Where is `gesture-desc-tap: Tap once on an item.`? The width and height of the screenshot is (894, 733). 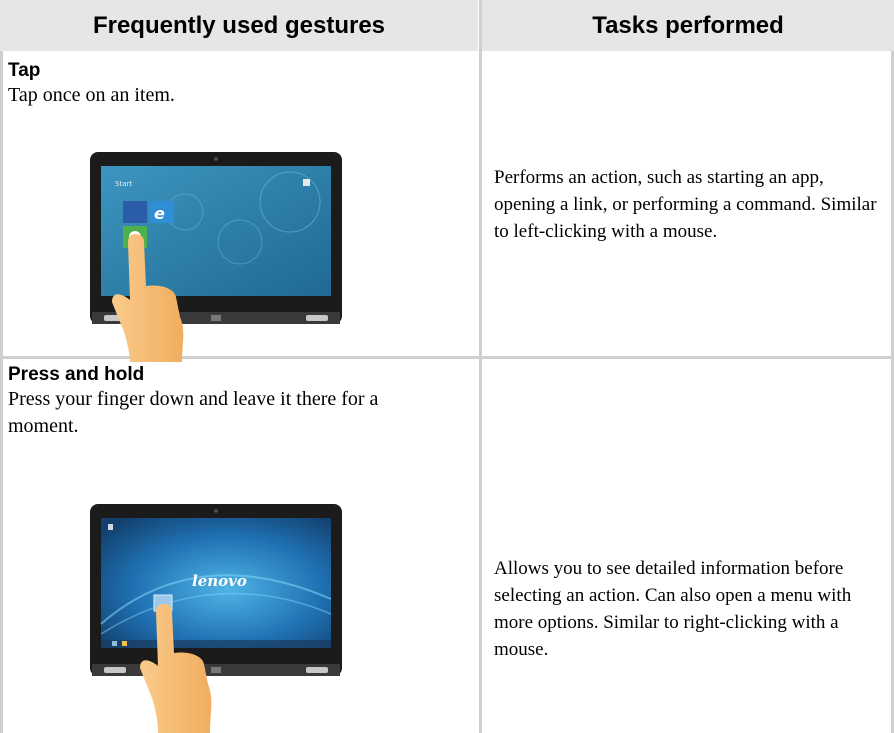
gesture-desc-tap: Tap once on an item. is located at coordinates (91, 95).